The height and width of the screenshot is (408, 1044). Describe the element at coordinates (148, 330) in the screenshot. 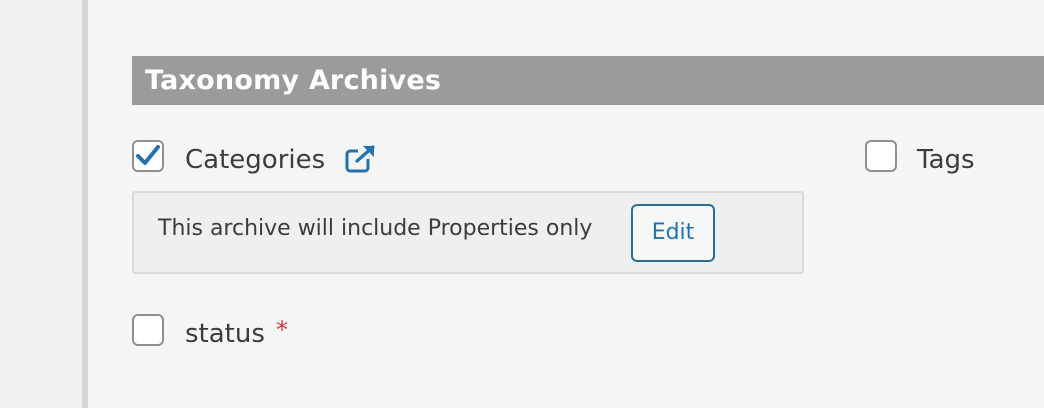

I see `status-checkbox` at that location.